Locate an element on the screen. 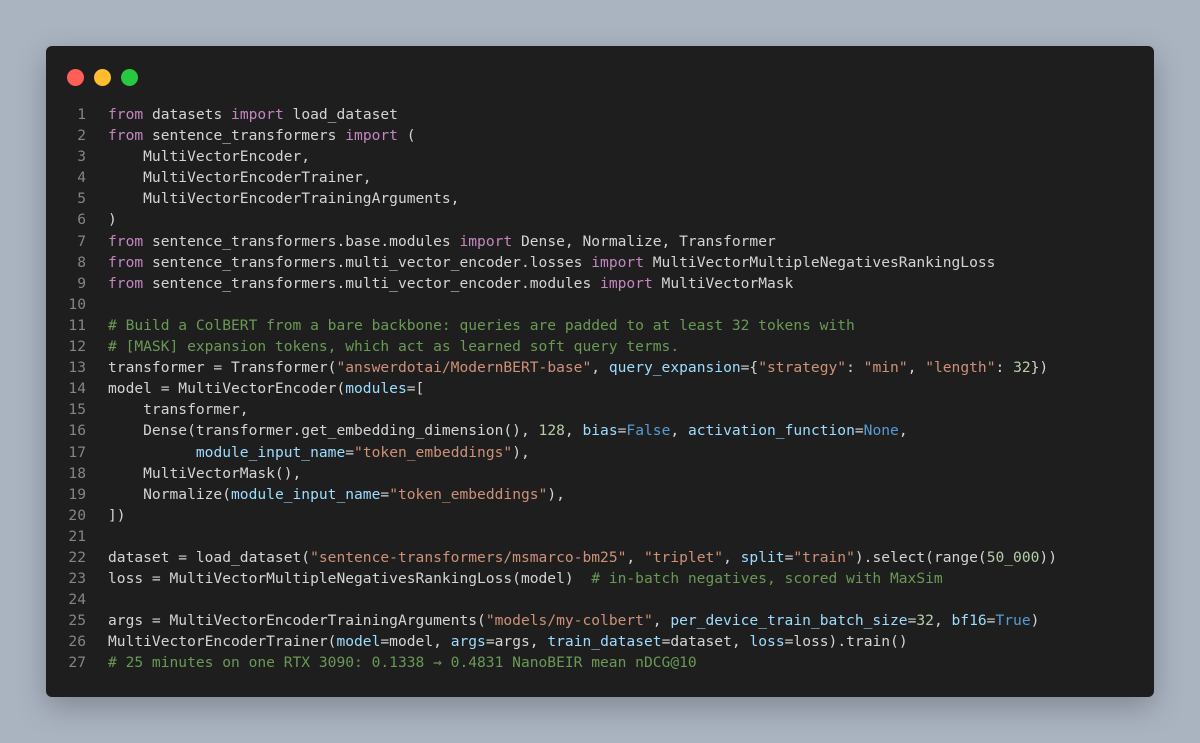 The width and height of the screenshot is (1200, 743). code-token: ={ is located at coordinates (749, 368).